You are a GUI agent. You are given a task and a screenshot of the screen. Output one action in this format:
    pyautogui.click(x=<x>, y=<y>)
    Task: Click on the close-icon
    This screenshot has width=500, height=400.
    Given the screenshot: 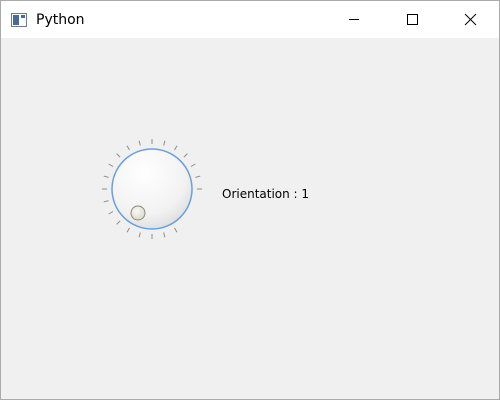 What is the action you would take?
    pyautogui.click(x=470, y=19)
    